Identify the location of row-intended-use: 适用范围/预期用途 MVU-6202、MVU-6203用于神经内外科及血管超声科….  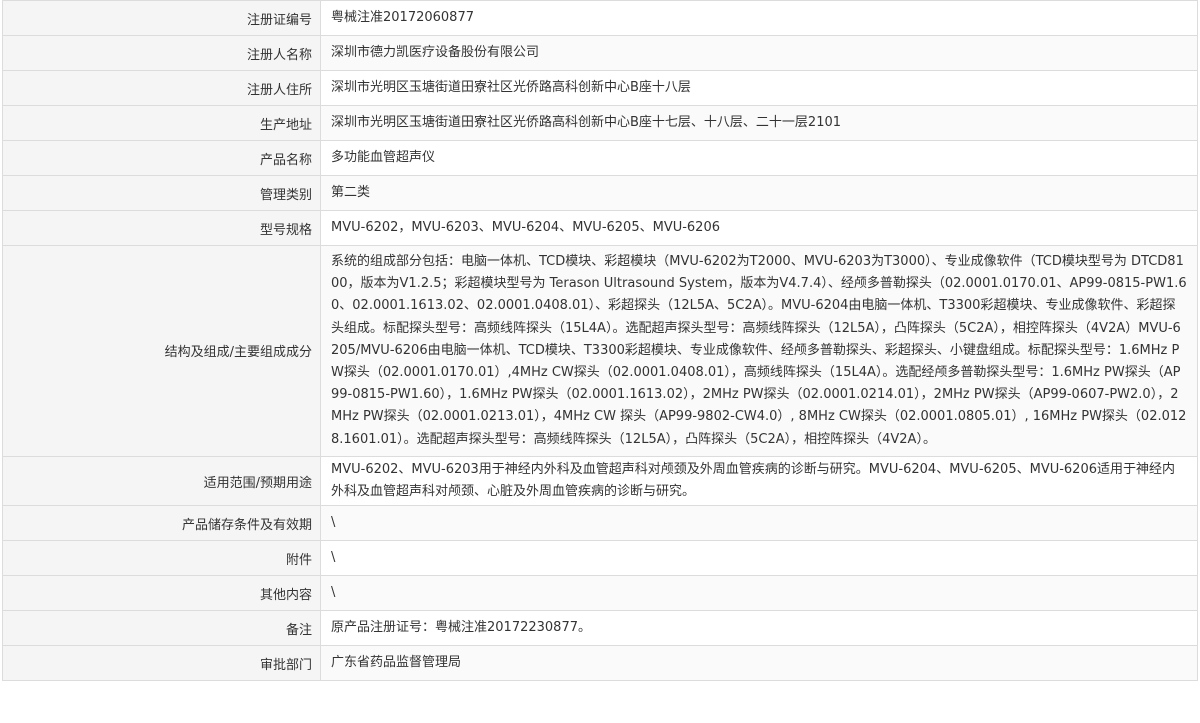
(600, 481).